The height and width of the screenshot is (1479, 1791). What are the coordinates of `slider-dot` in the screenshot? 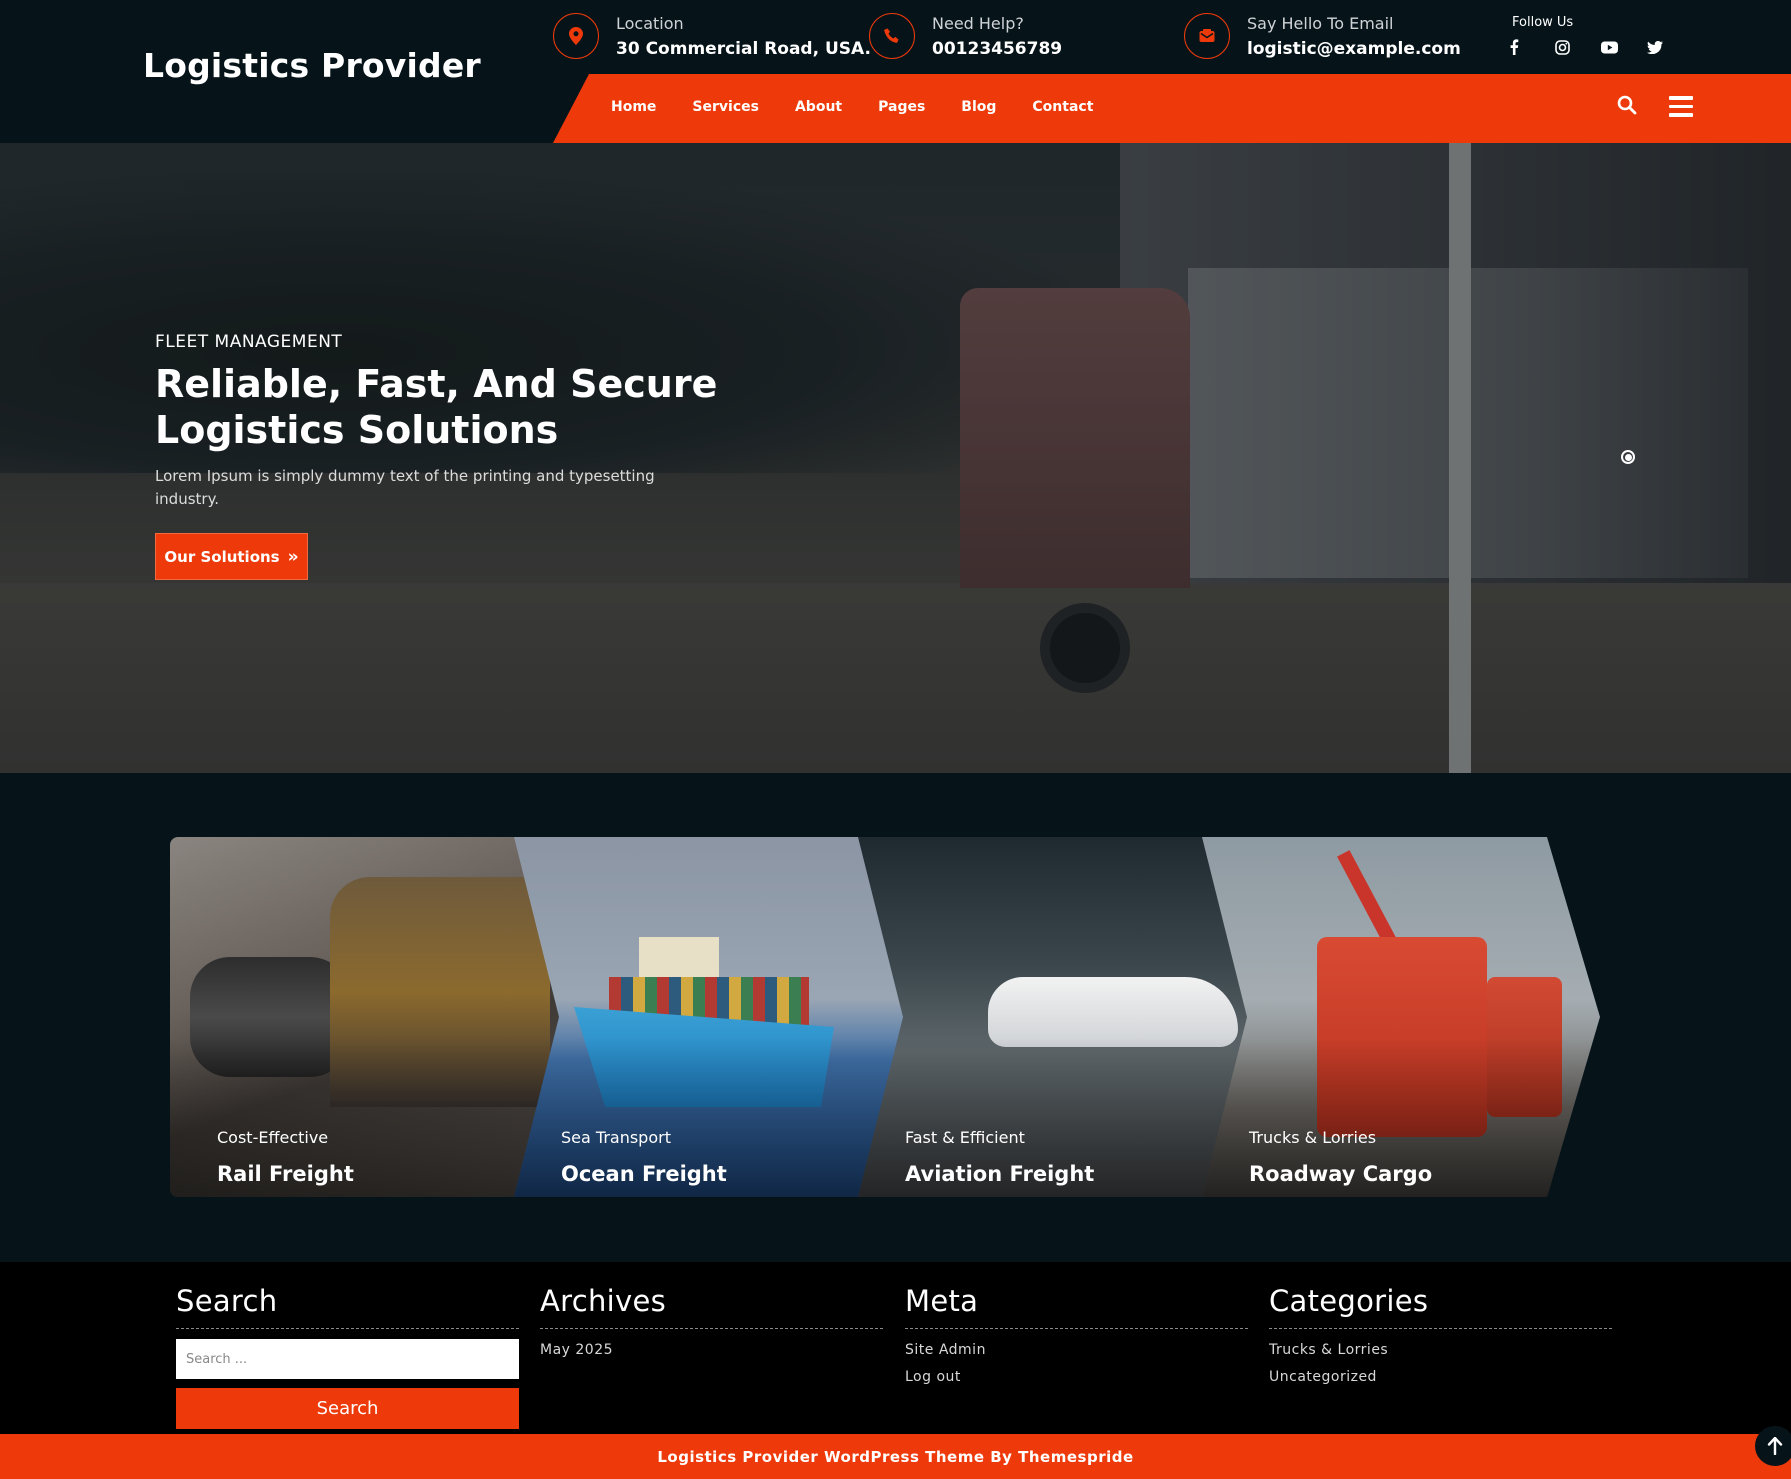 It's located at (1628, 457).